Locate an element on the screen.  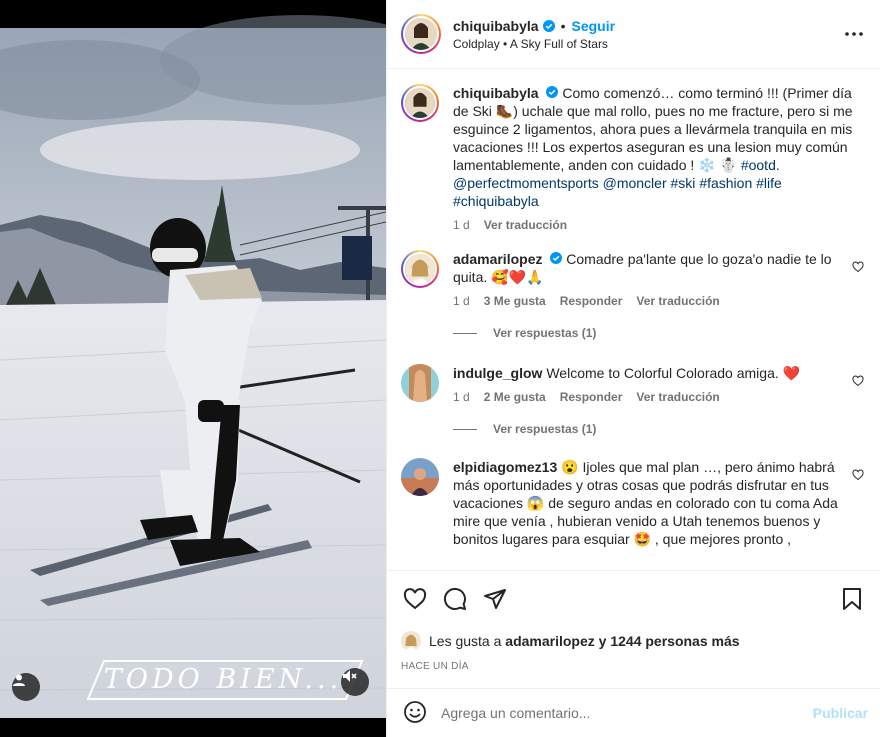
hashtag-chiquibabyla: #chiquibabyla is located at coordinates (496, 201).